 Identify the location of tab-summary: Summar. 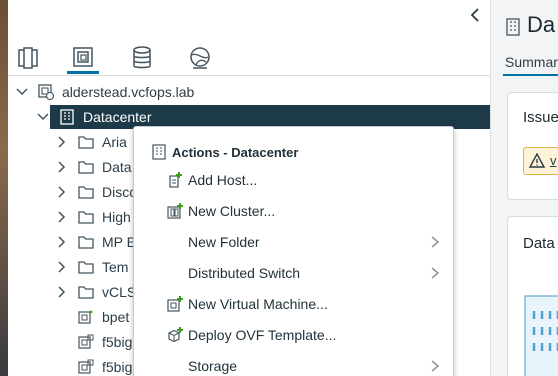
(531, 62).